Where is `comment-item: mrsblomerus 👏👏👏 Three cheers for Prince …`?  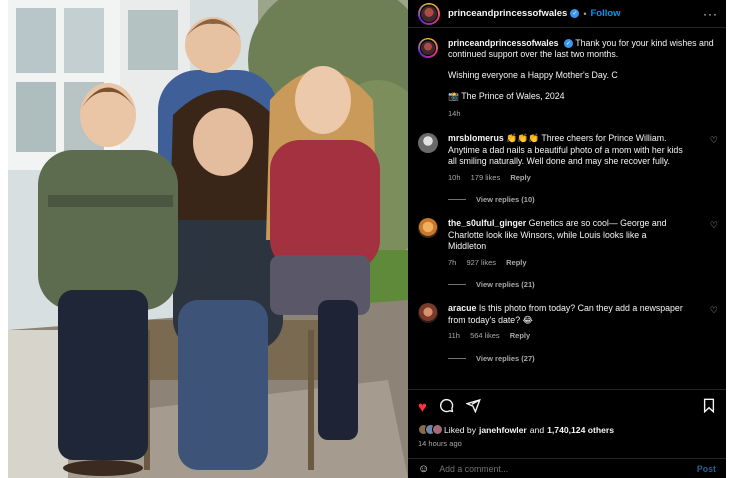
comment-item: mrsblomerus 👏👏👏 Three cheers for Prince … is located at coordinates (567, 158).